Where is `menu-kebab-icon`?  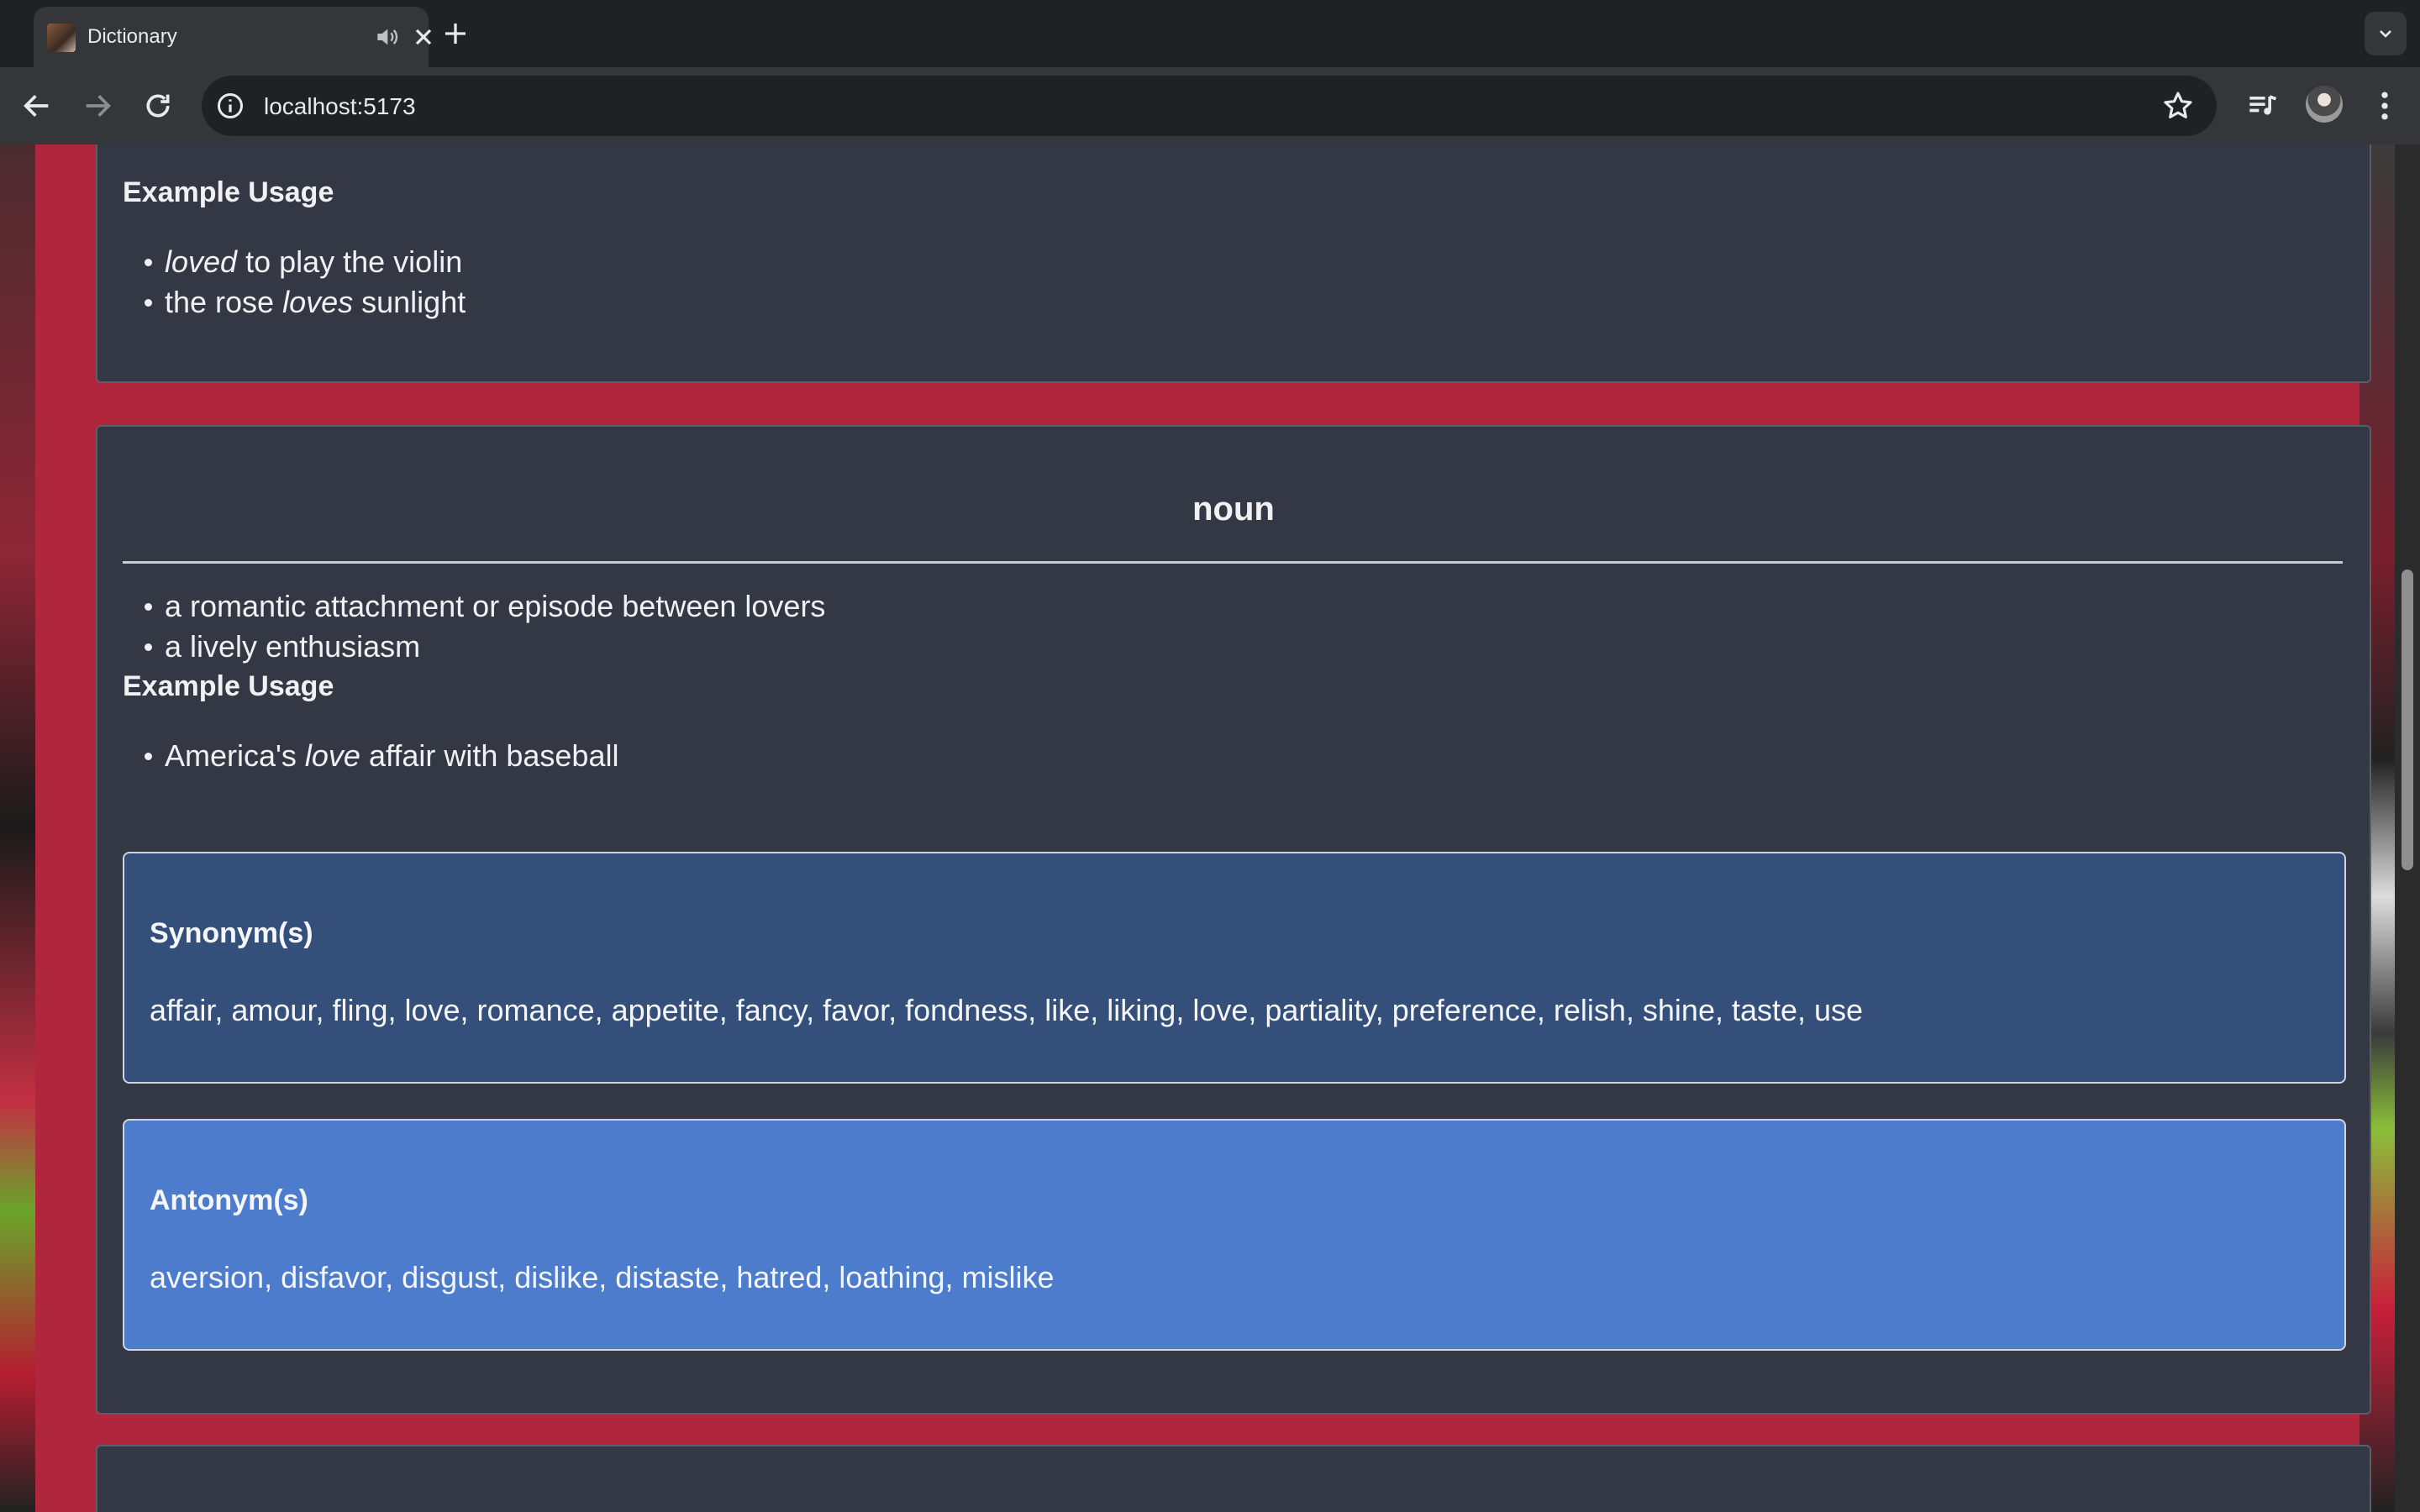 menu-kebab-icon is located at coordinates (2385, 105).